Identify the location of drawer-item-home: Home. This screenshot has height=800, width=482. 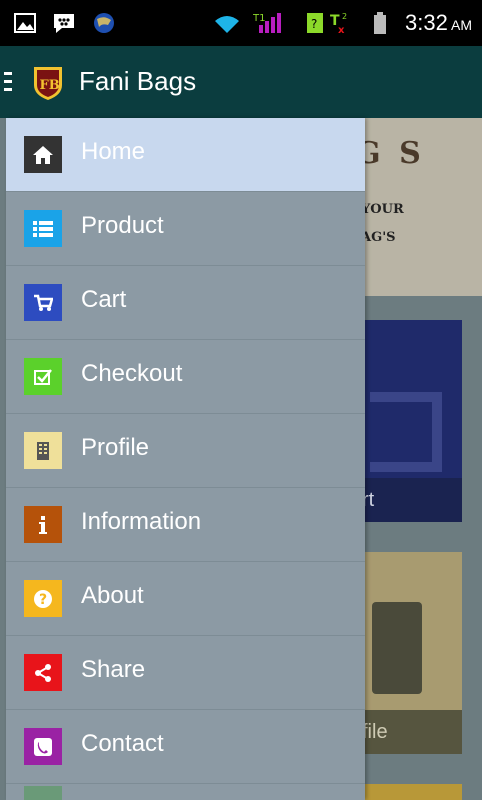
(185, 155).